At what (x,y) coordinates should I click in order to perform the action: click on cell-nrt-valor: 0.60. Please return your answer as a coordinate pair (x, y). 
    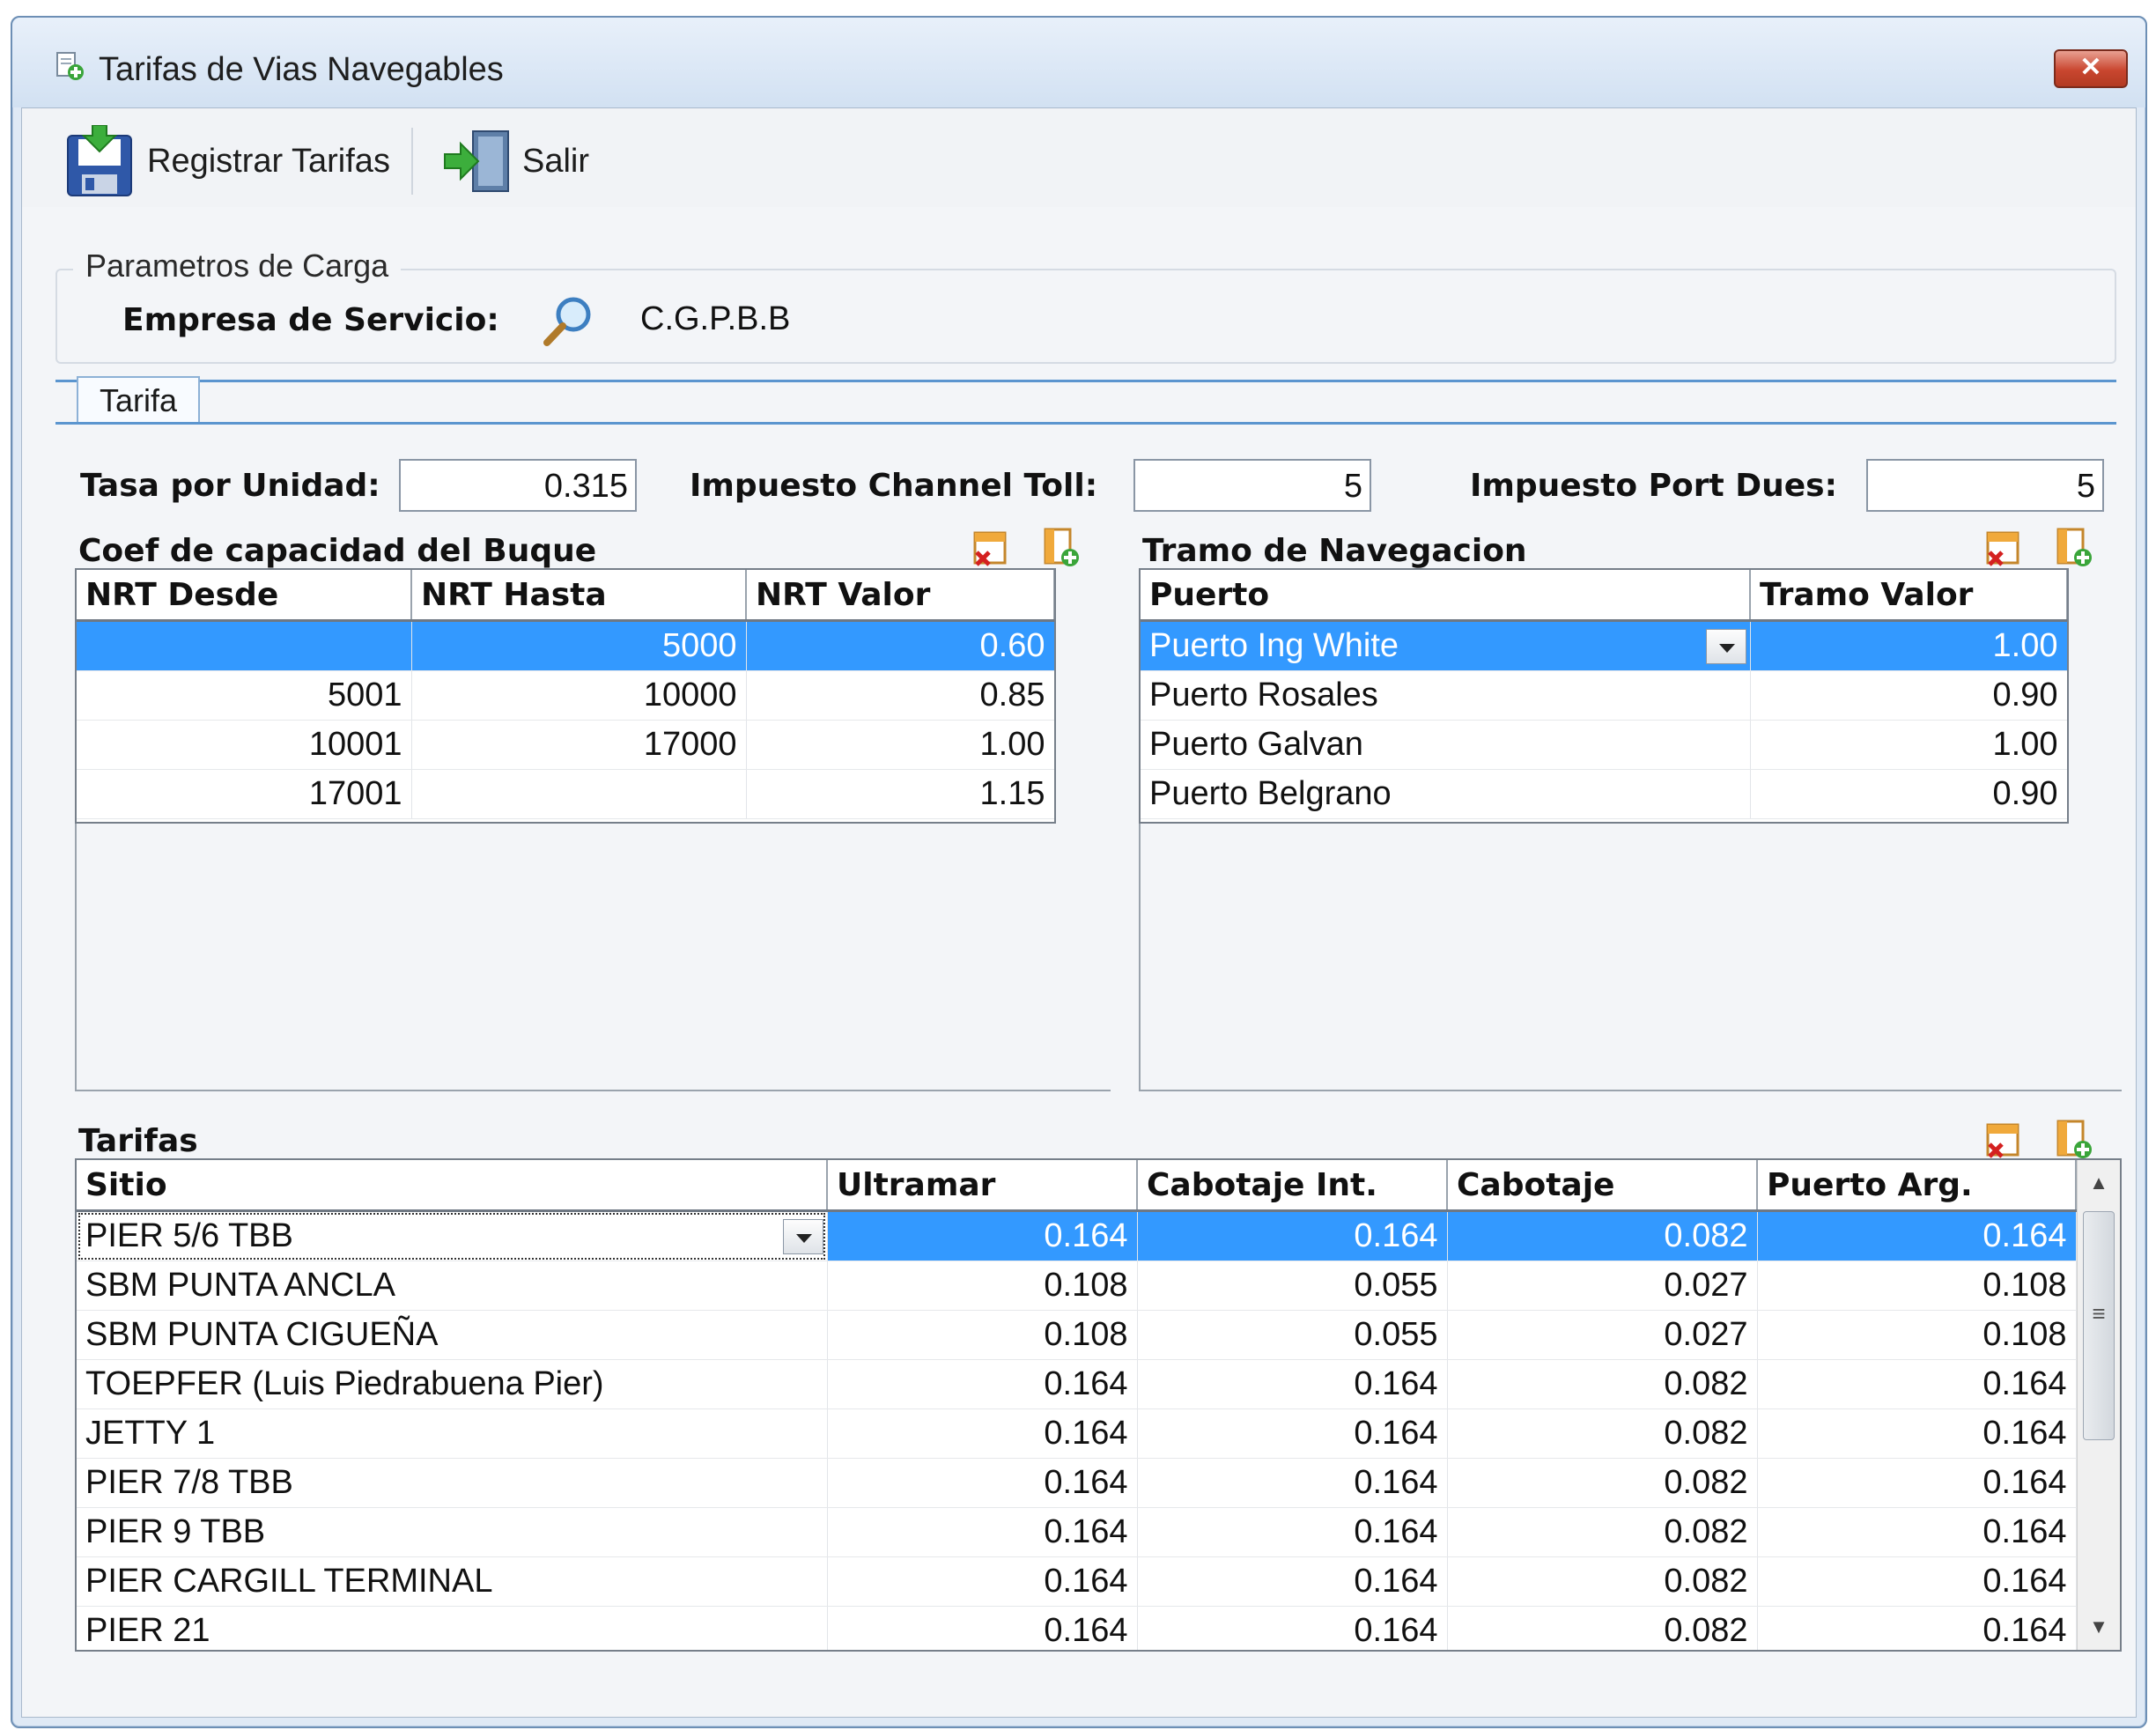
    Looking at the image, I should click on (900, 645).